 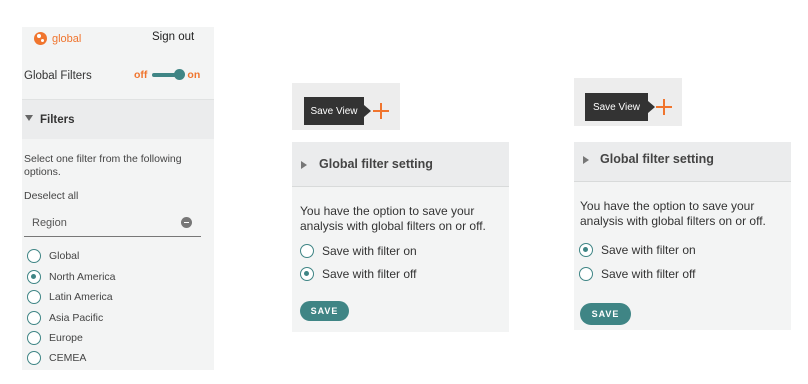 What do you see at coordinates (51, 196) in the screenshot?
I see `deselect-all-link: Deselect all` at bounding box center [51, 196].